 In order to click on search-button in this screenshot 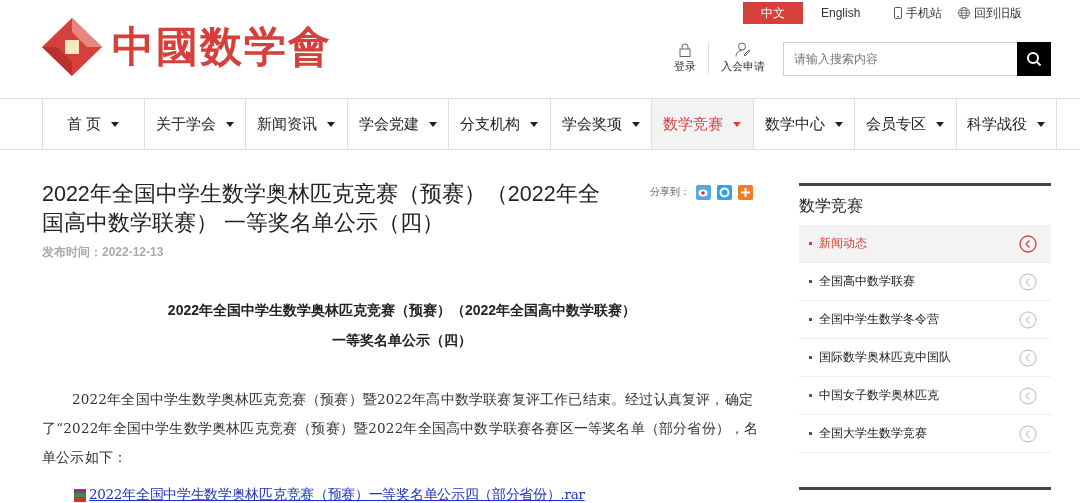, I will do `click(1034, 59)`.